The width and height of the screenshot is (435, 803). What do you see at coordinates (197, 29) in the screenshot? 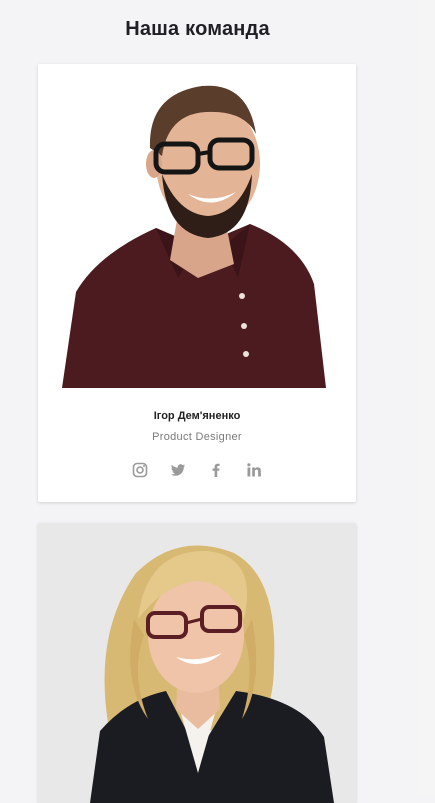
I see `section-title: Наша команда` at bounding box center [197, 29].